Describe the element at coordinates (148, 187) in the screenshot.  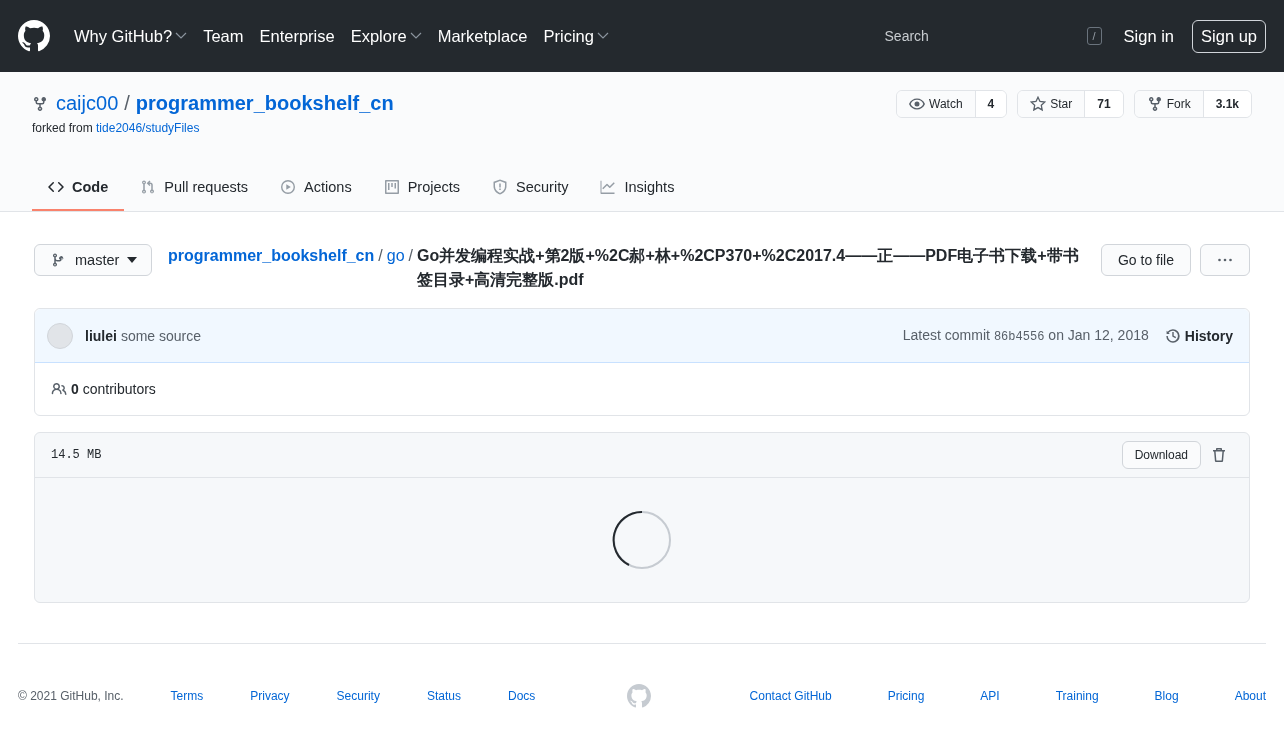
I see `pull-request-icon` at that location.